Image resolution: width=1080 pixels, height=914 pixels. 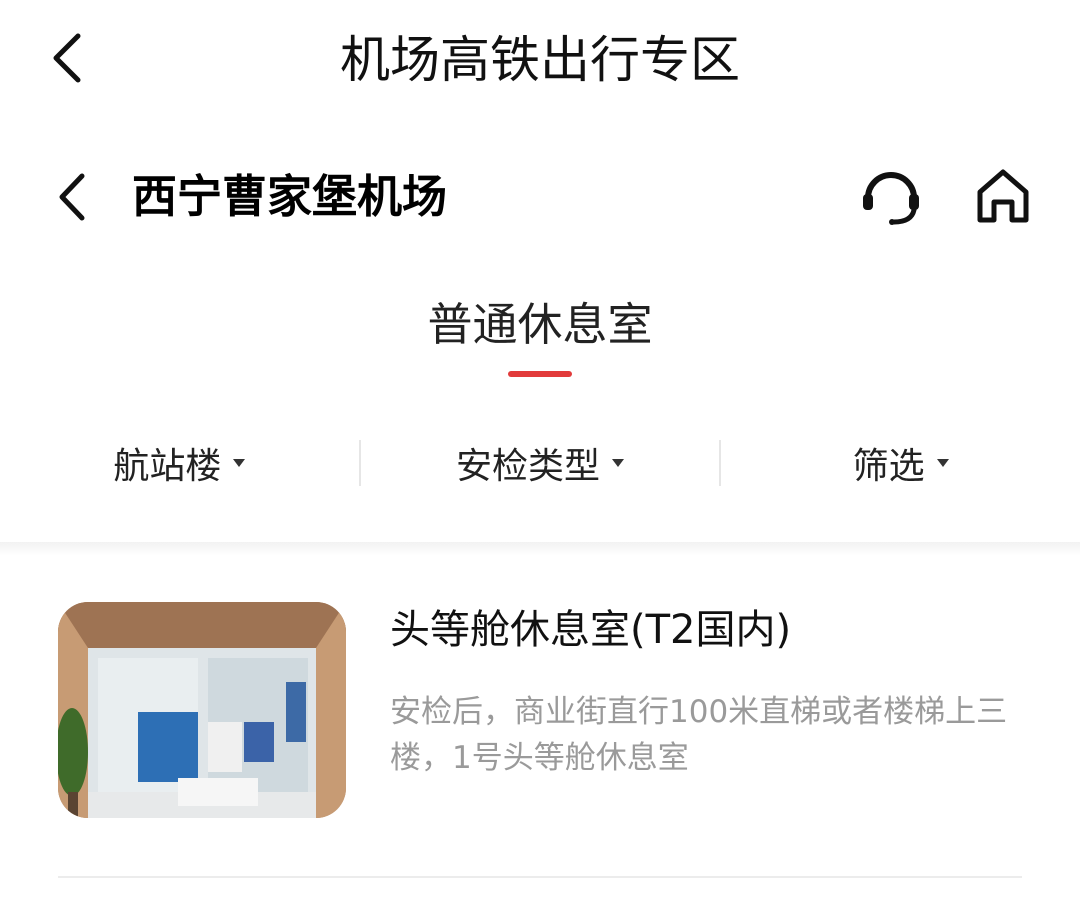 I want to click on top-navigation-bar: 机场高铁出行专区, so click(x=540, y=62).